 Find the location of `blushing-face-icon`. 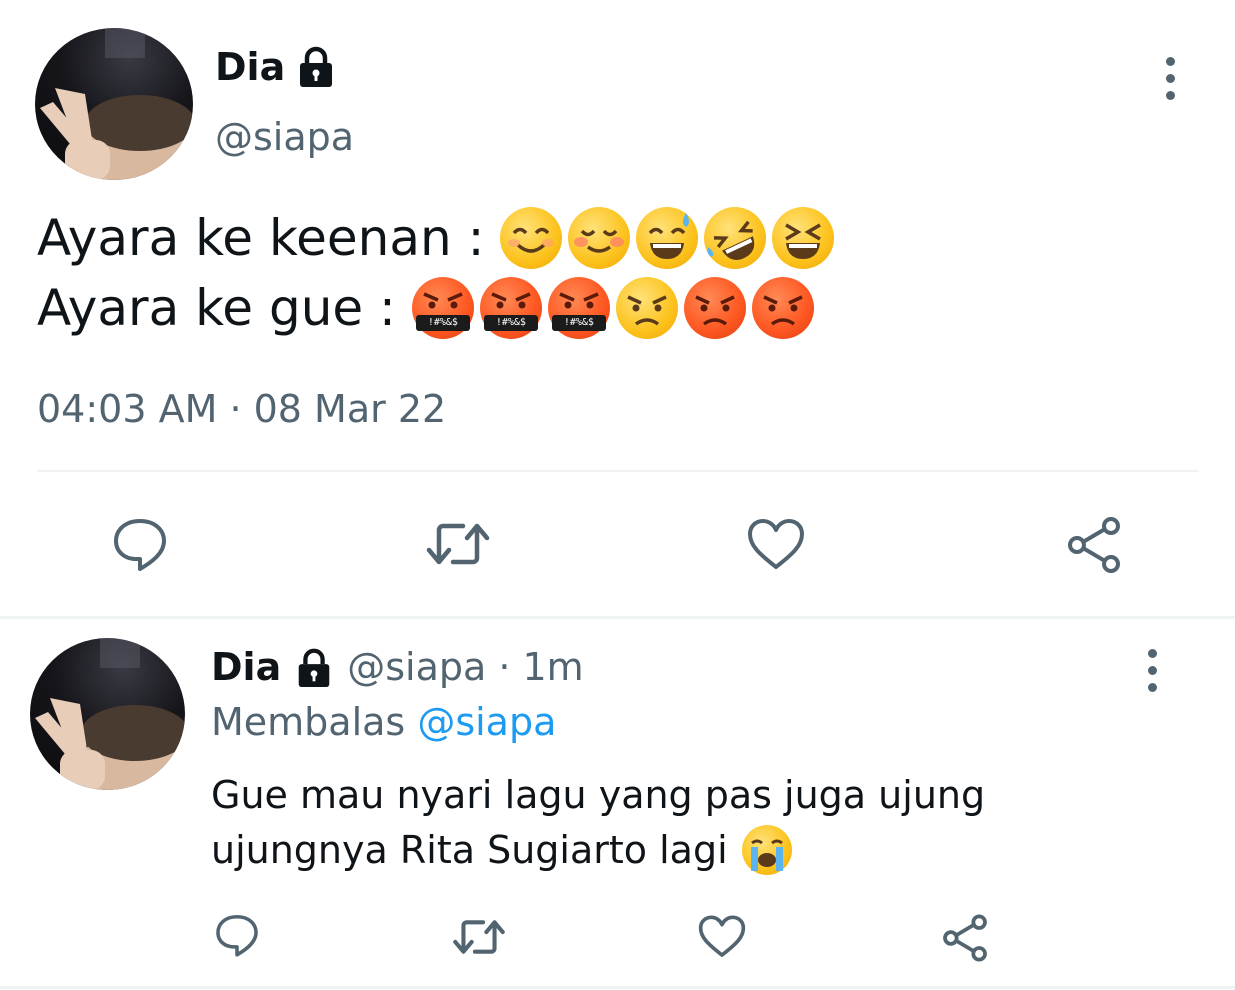

blushing-face-icon is located at coordinates (599, 238).